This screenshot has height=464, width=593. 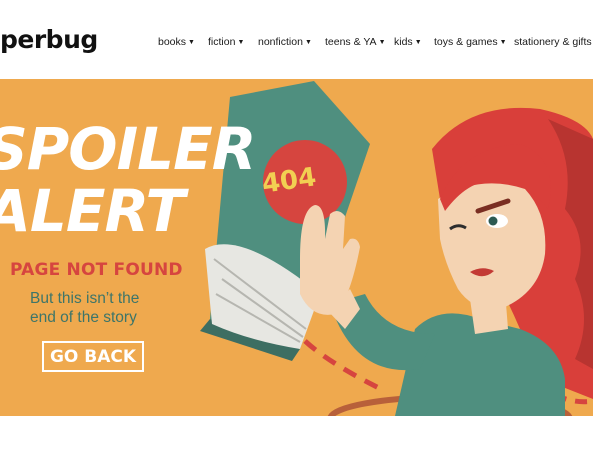 I want to click on nav-item-stationery-gifts: stationery & gifts▼, so click(x=553, y=42).